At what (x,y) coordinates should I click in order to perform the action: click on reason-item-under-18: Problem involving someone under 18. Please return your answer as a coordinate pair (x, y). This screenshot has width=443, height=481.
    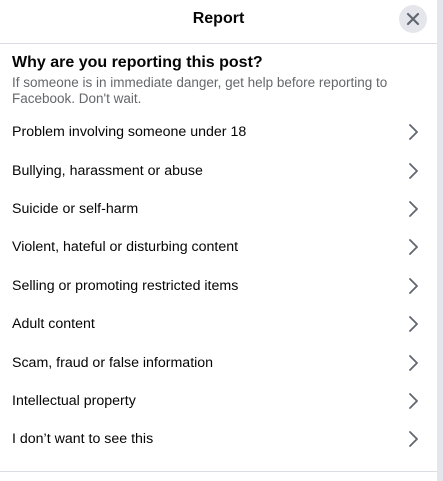
    Looking at the image, I should click on (218, 132).